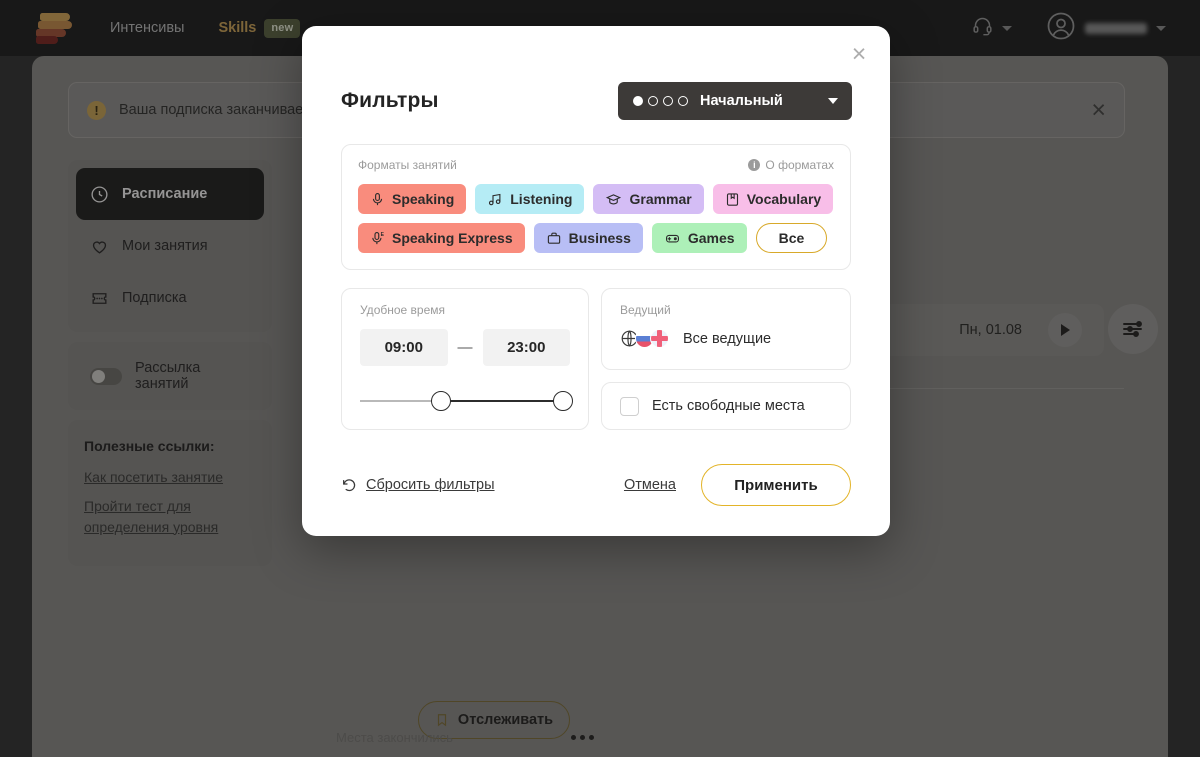  Describe the element at coordinates (582, 737) in the screenshot. I see `more-dots-icon` at that location.